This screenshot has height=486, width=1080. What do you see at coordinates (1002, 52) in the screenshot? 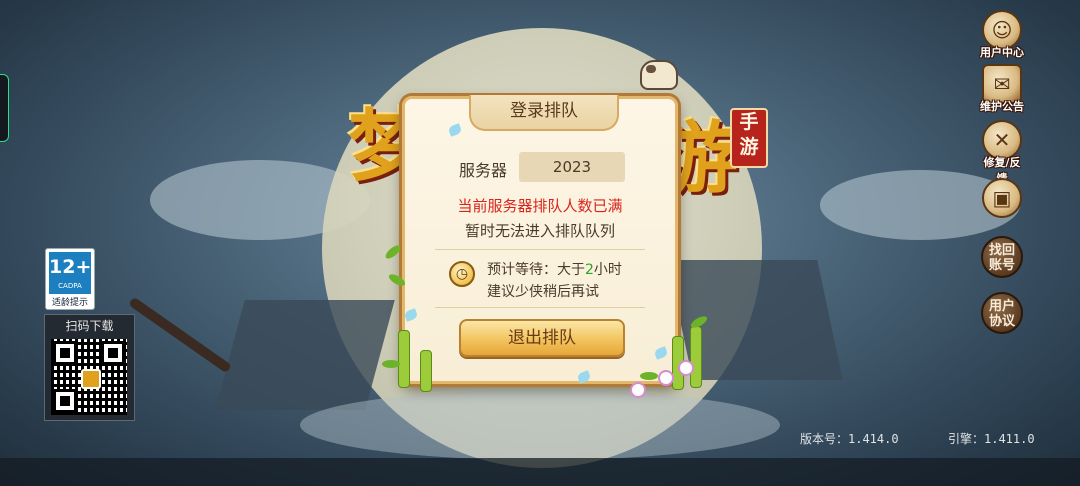
I see `user-center-label: 用户中心` at bounding box center [1002, 52].